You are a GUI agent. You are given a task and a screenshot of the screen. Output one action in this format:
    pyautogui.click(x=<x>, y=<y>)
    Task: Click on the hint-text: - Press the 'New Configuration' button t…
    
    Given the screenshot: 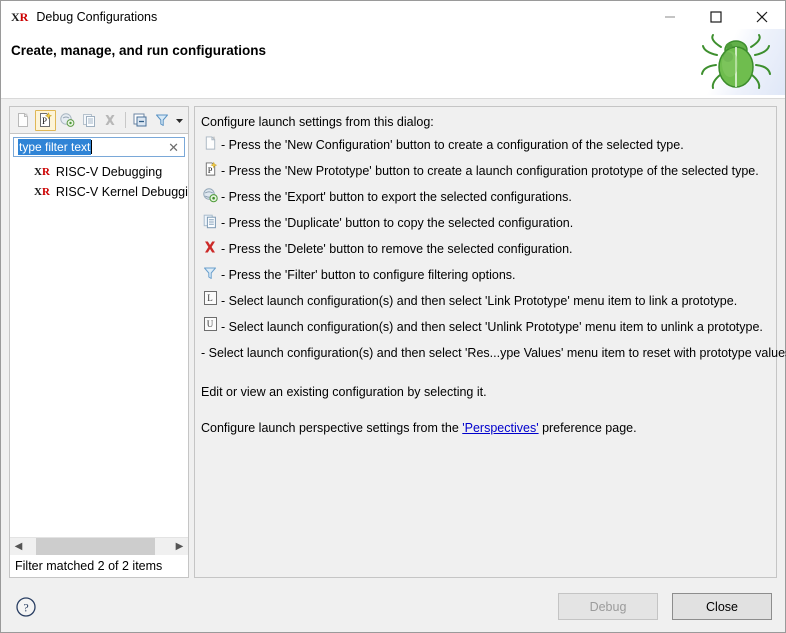 What is the action you would take?
    pyautogui.click(x=452, y=145)
    